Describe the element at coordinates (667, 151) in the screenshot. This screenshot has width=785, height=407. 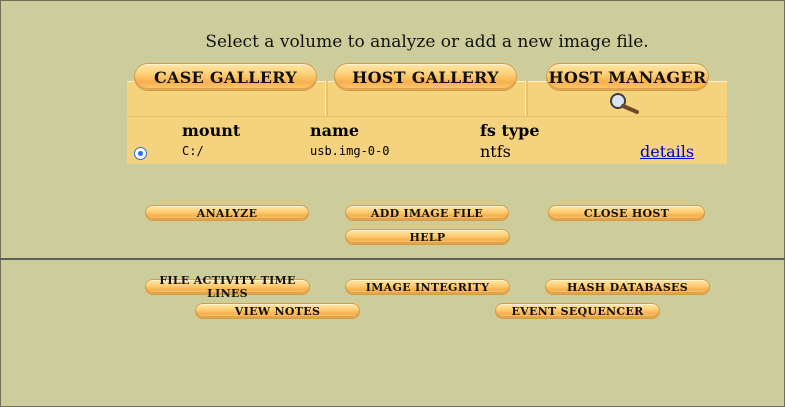
I see `details-link: details` at that location.